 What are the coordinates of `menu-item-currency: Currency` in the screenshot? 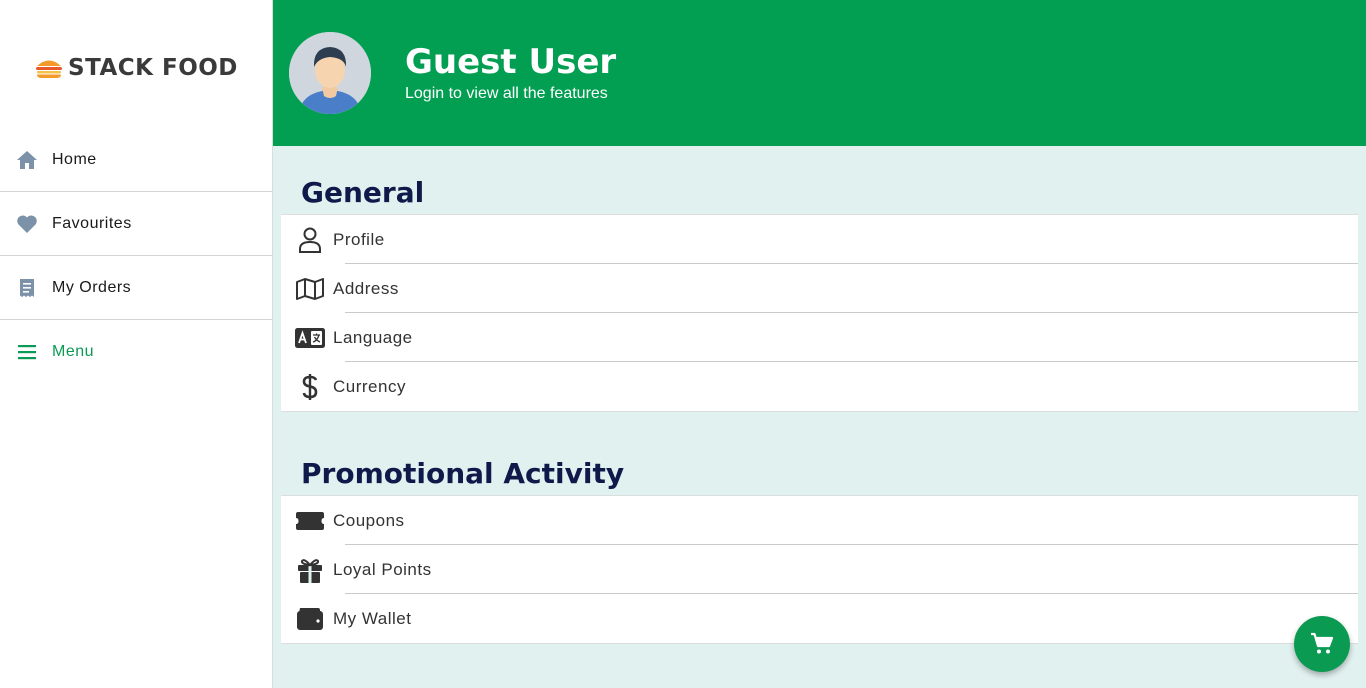 It's located at (819, 386).